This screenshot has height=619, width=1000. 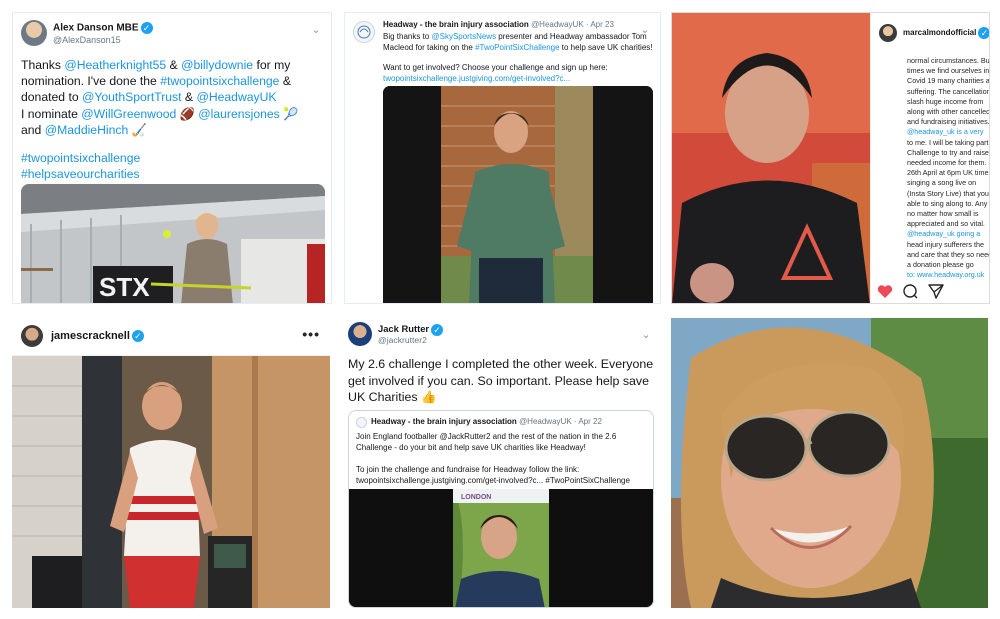 I want to click on hashtag-link: #TwoPointSixChallenge, so click(x=517, y=47).